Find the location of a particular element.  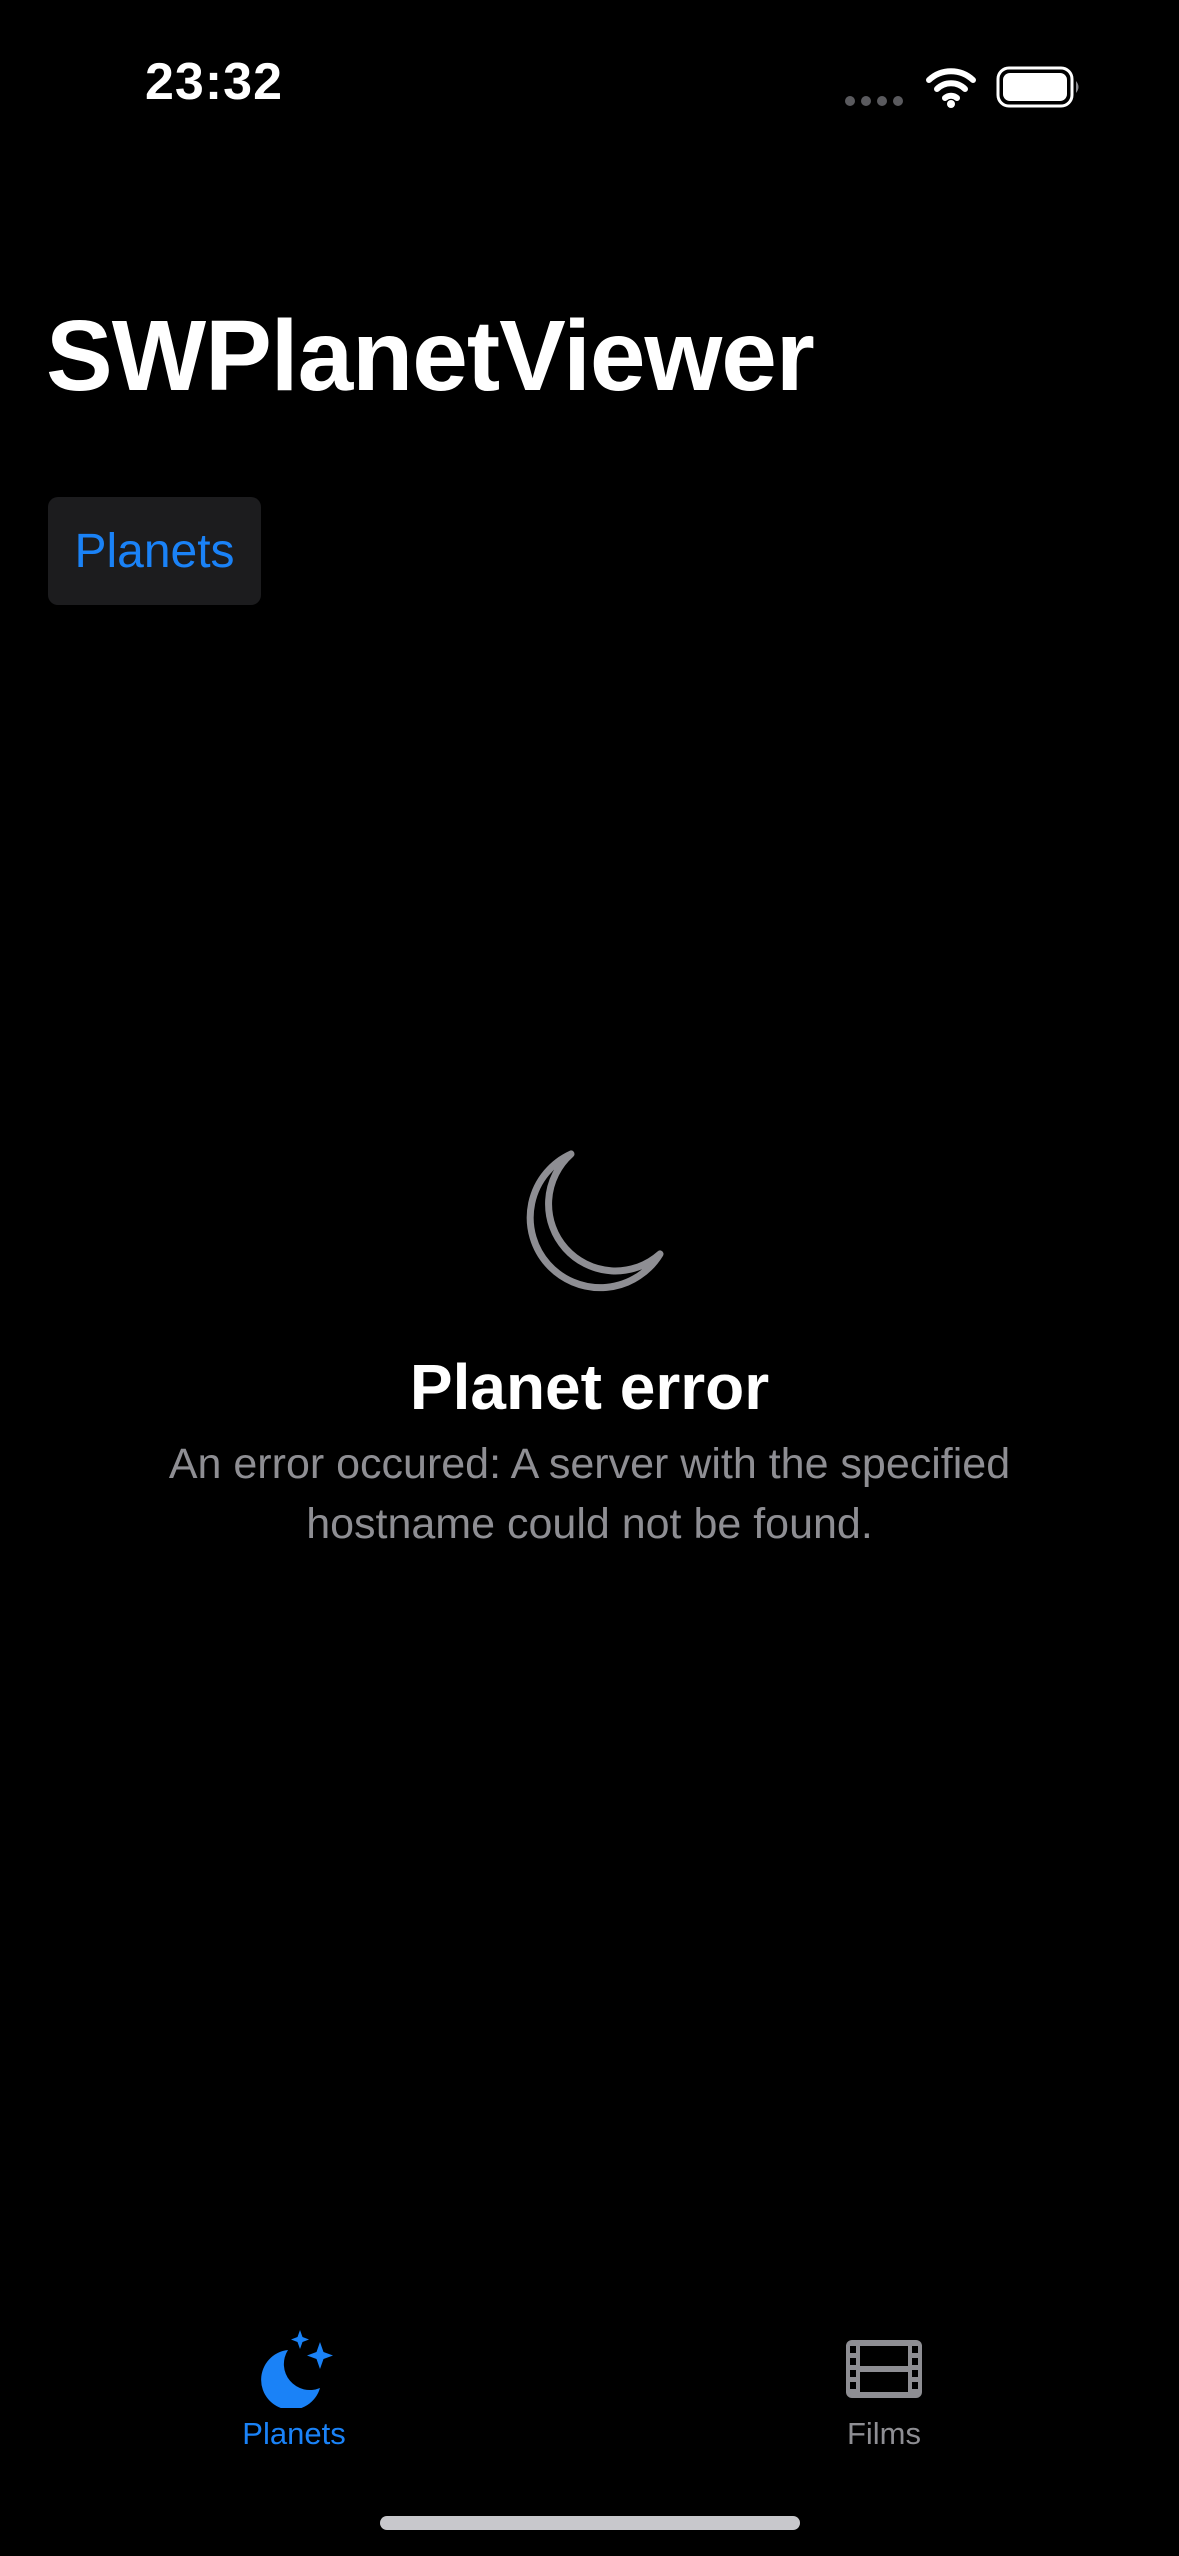

moon-icon is located at coordinates (595, 1221).